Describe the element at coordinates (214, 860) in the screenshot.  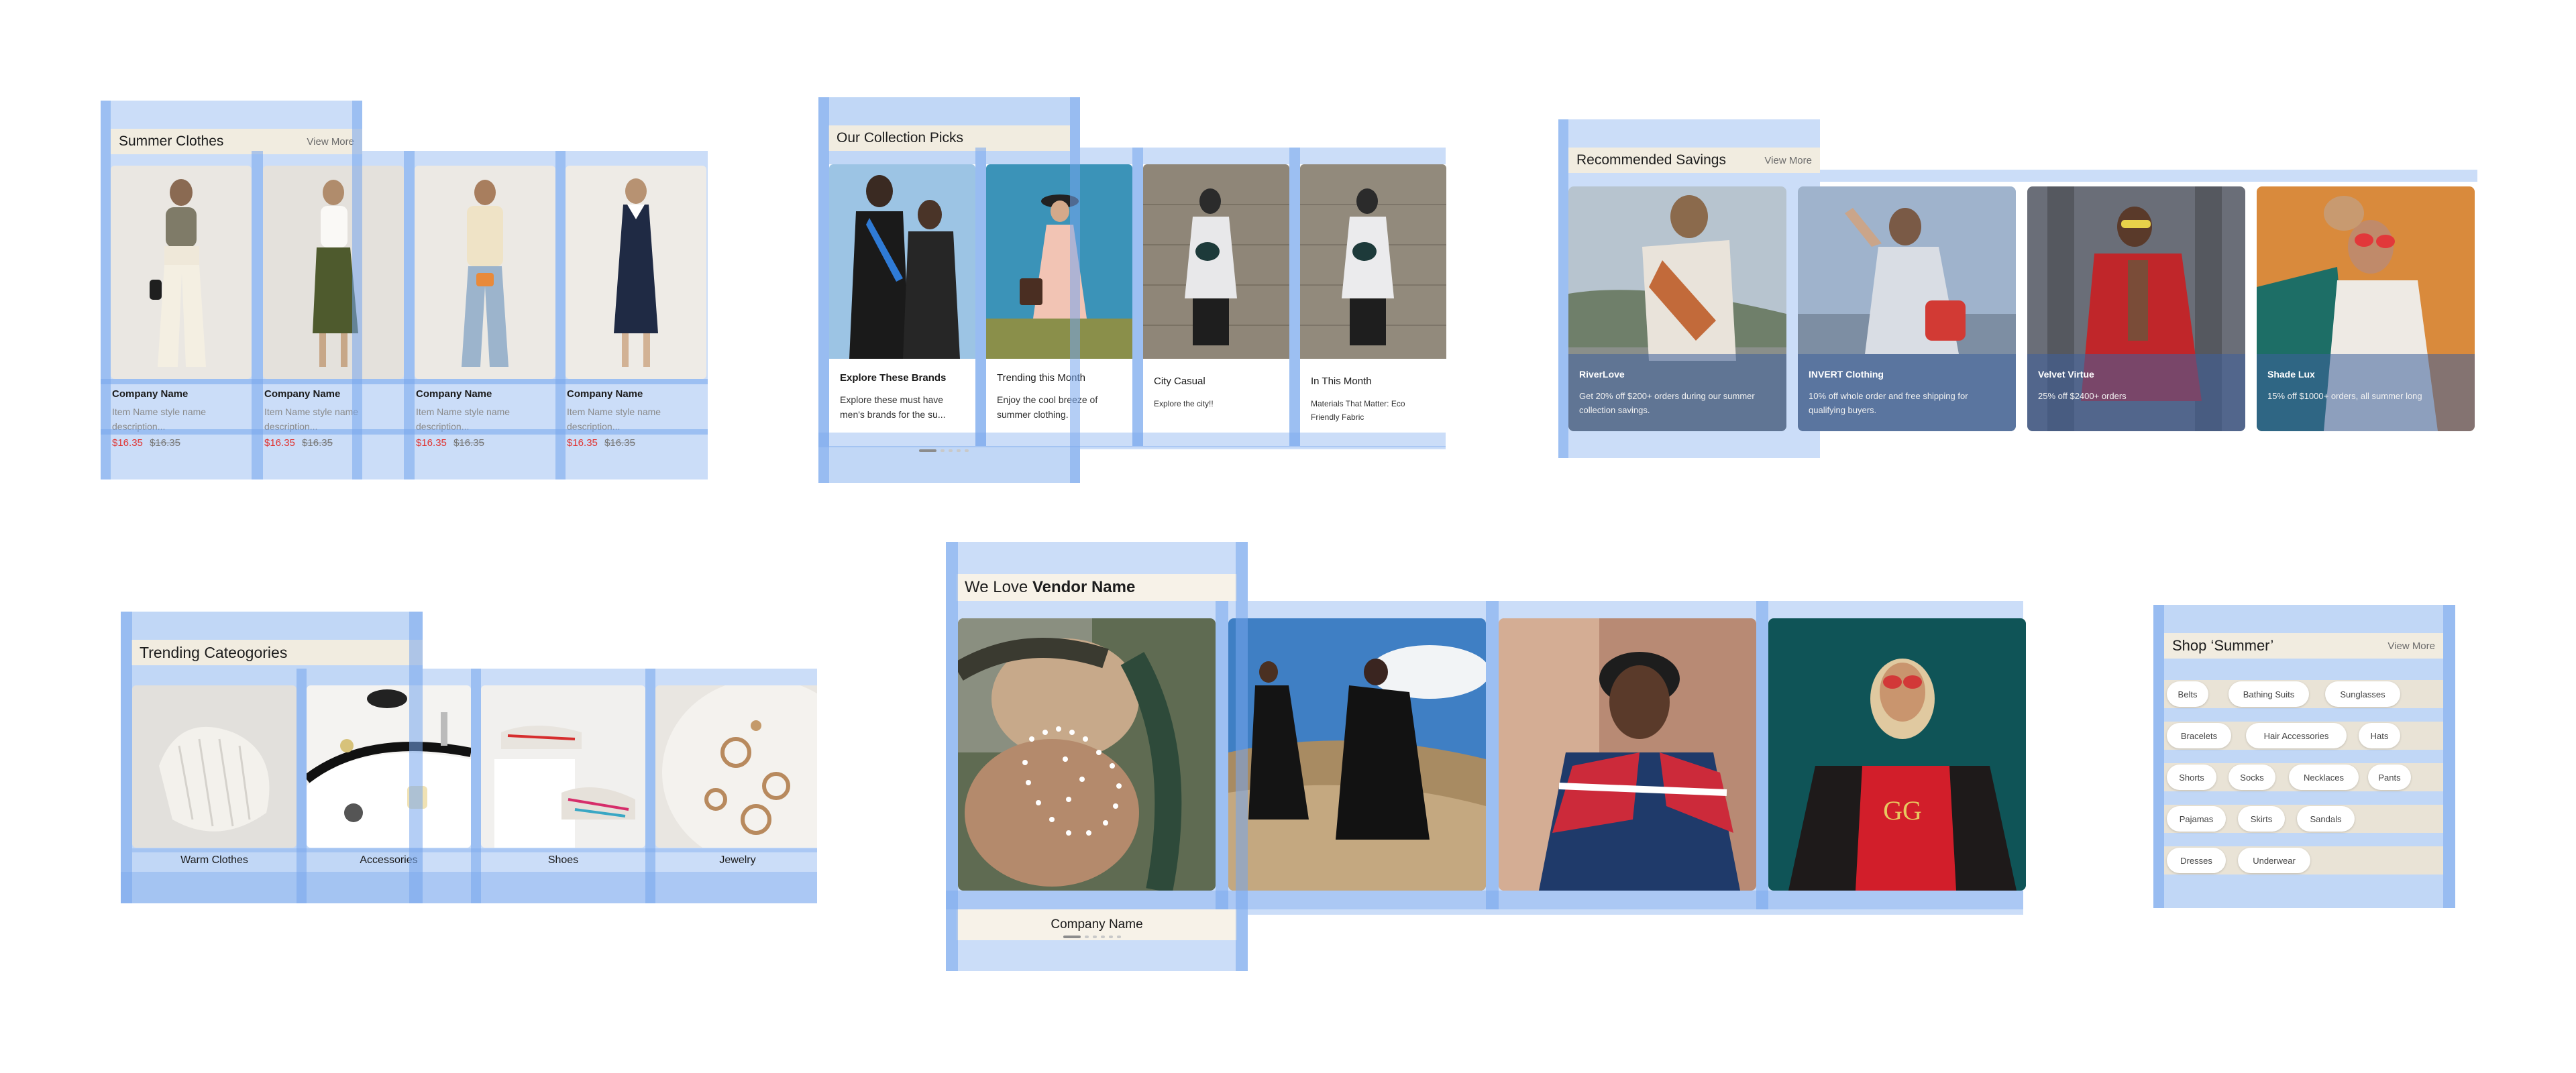
I see `category-label: Warm Clothes` at that location.